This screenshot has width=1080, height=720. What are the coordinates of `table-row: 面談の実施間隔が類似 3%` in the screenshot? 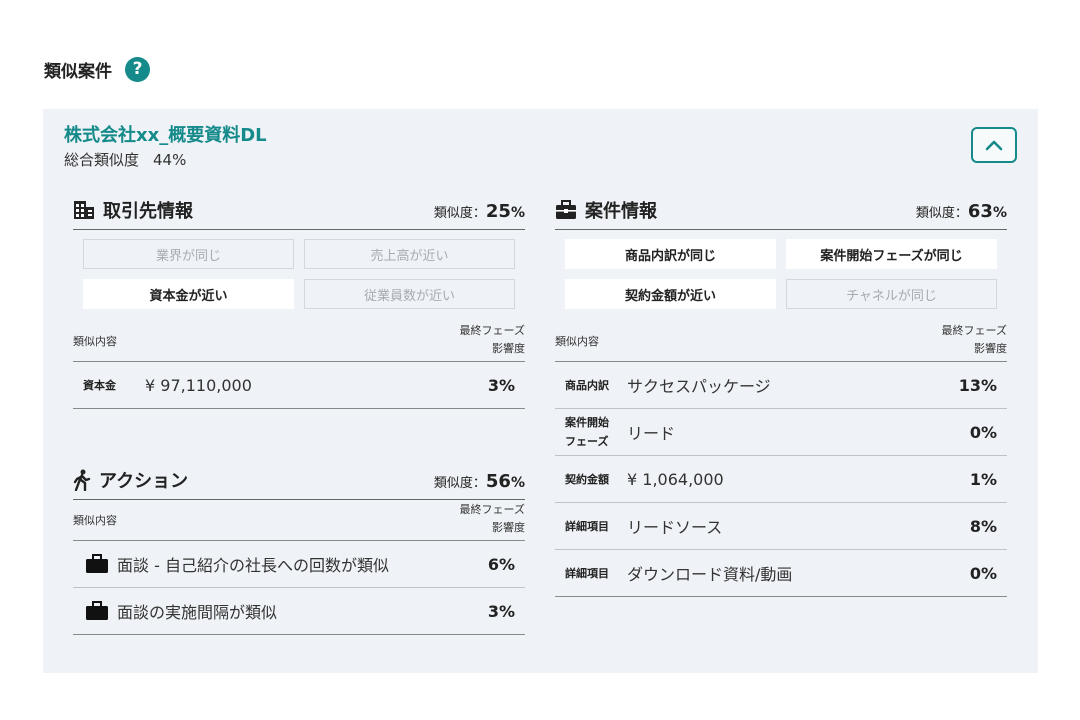 It's located at (299, 611).